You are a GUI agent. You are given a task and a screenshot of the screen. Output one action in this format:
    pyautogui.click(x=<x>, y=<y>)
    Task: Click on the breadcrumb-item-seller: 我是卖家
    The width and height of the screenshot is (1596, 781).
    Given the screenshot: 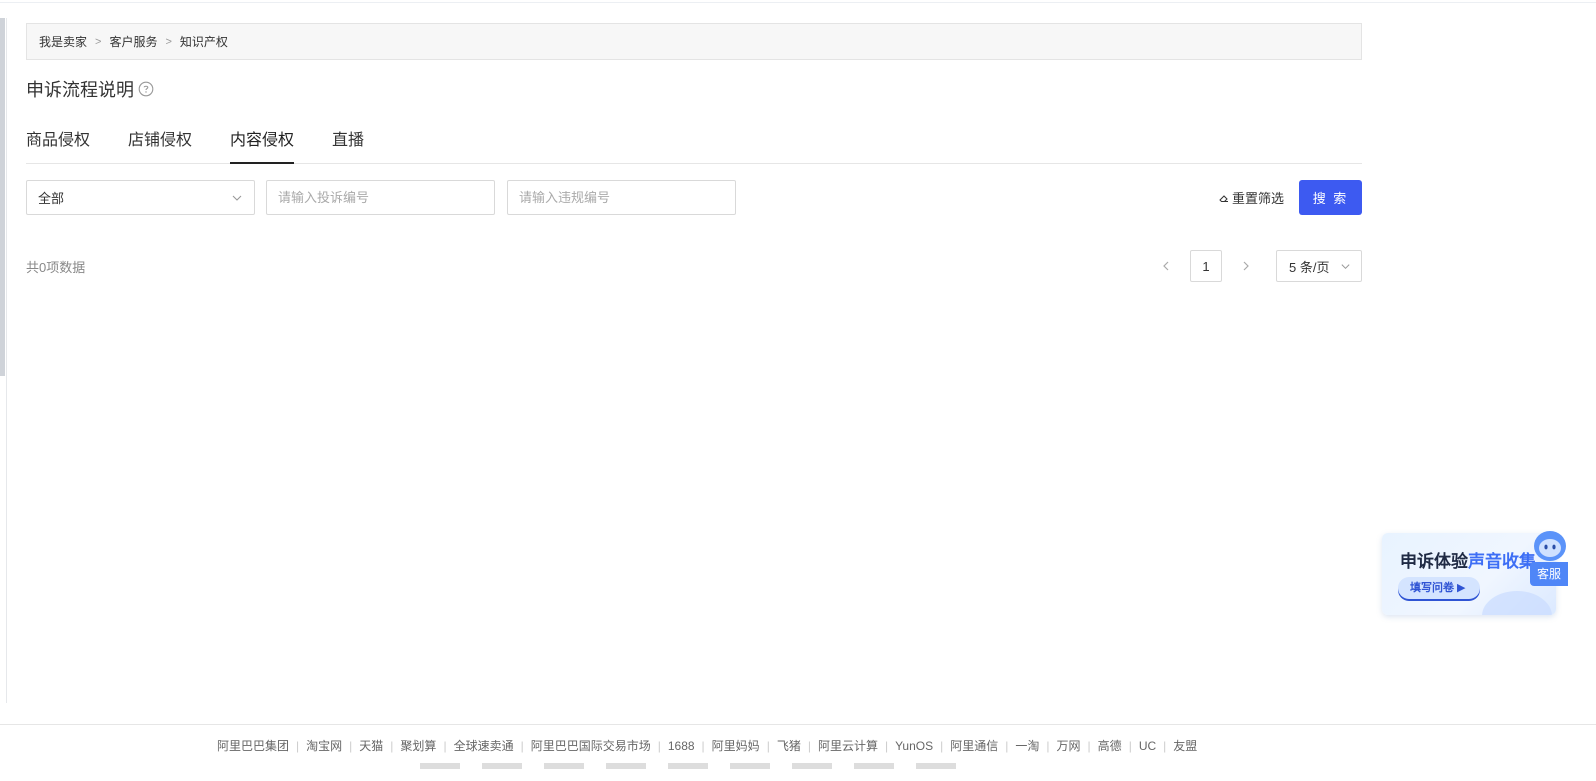 What is the action you would take?
    pyautogui.click(x=63, y=41)
    